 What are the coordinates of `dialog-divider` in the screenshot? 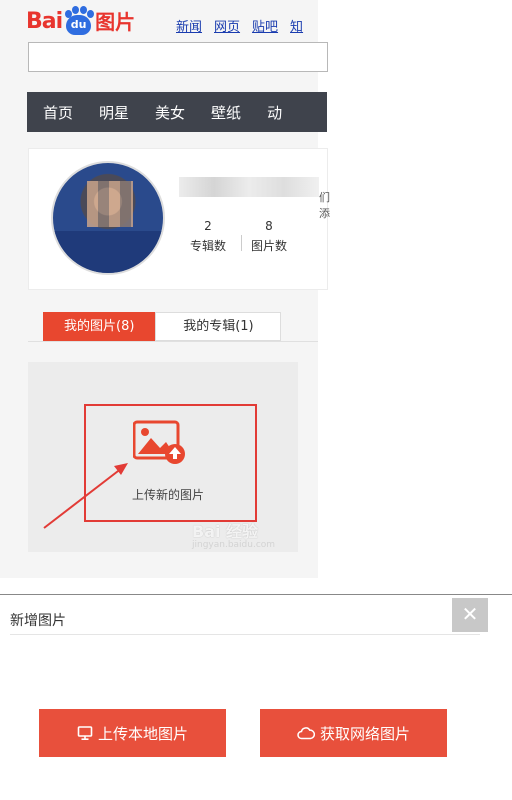 It's located at (245, 634).